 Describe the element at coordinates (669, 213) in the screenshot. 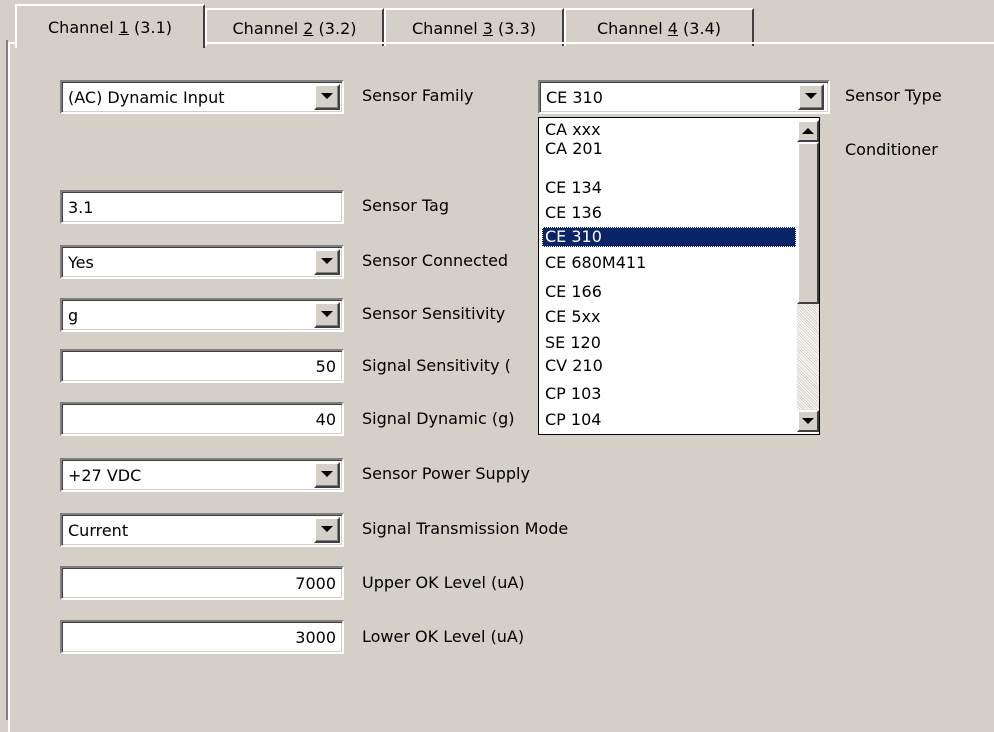

I see `dropdown-option: CE 136` at that location.